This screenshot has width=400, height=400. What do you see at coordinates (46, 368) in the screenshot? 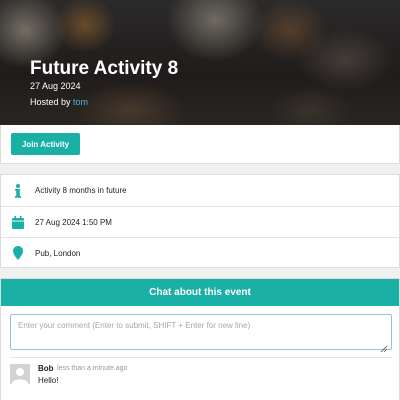
I see `message-author: Bob` at bounding box center [46, 368].